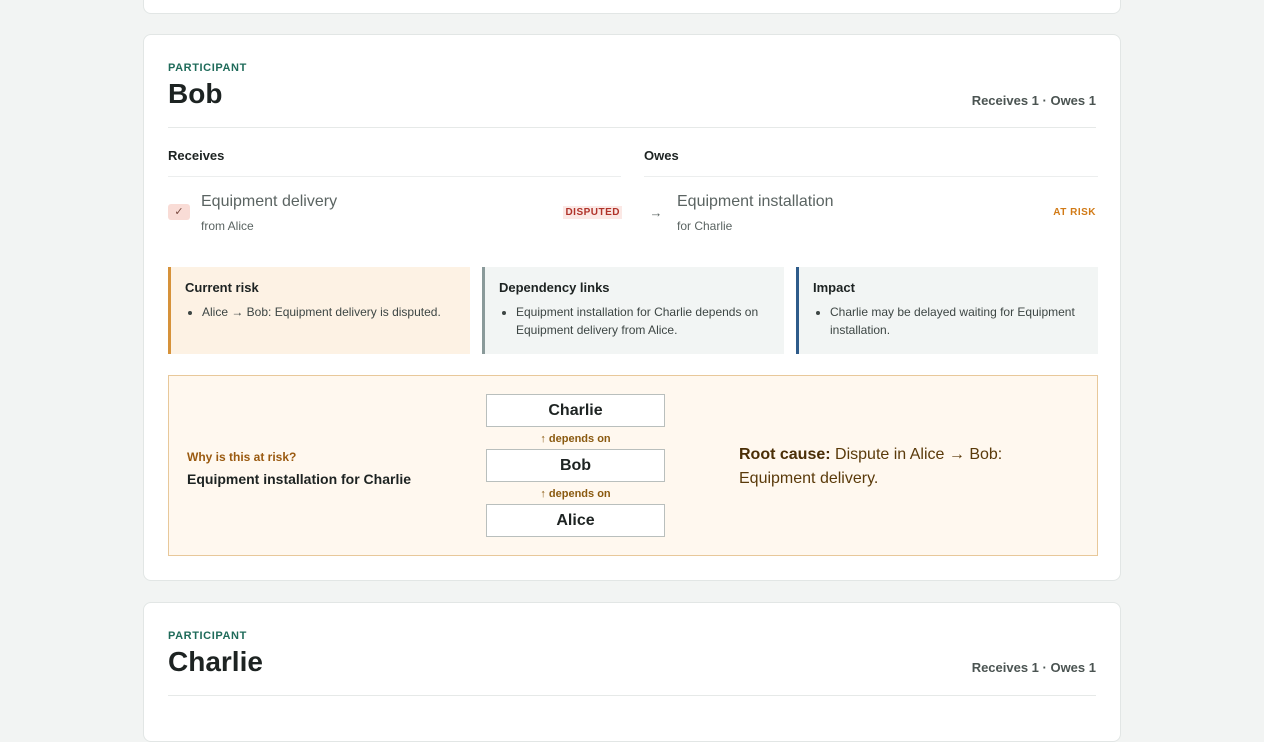  Describe the element at coordinates (242, 457) in the screenshot. I see `why-at-risk-label: Why is this at risk?` at that location.